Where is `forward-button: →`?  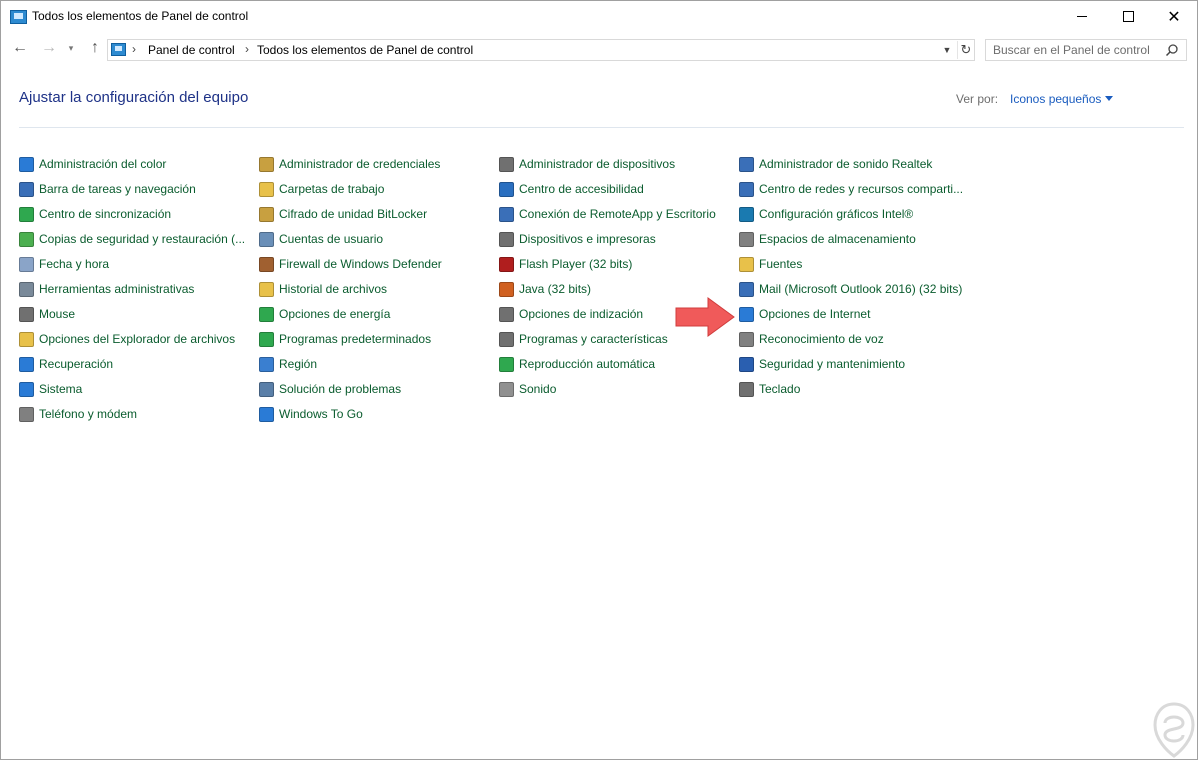
forward-button: → is located at coordinates (49, 48).